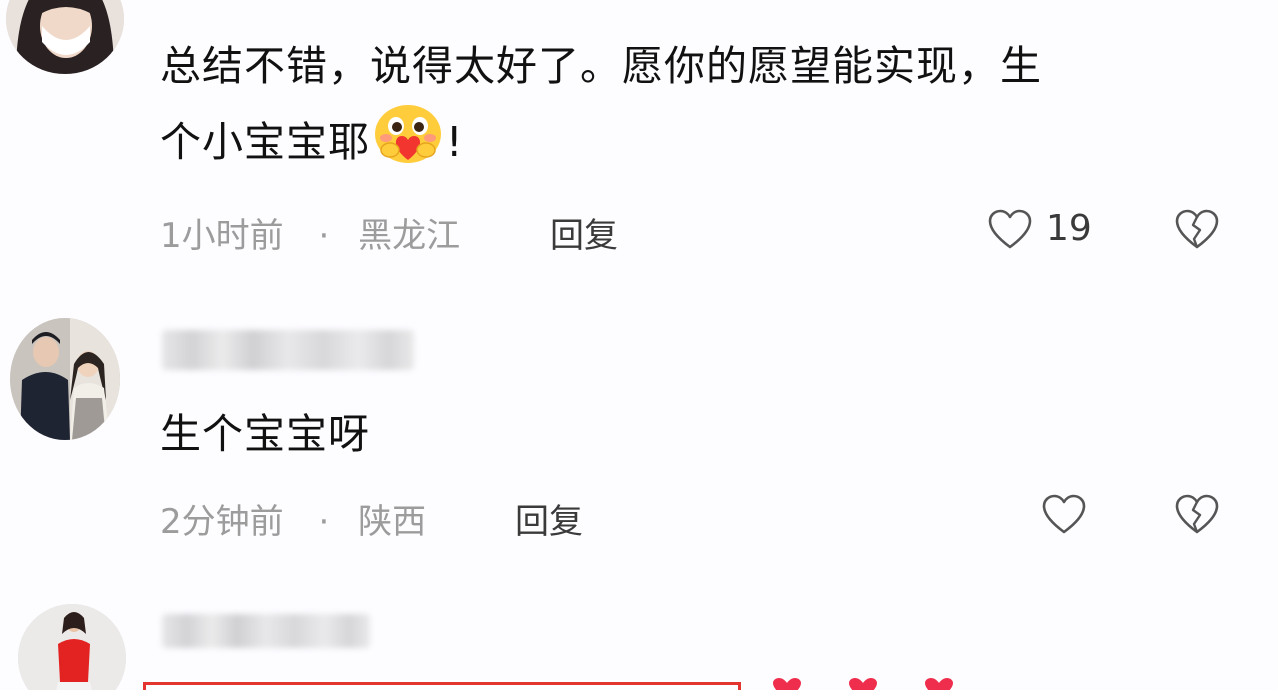 The height and width of the screenshot is (690, 1278). I want to click on comment-text-segment: !, so click(455, 142).